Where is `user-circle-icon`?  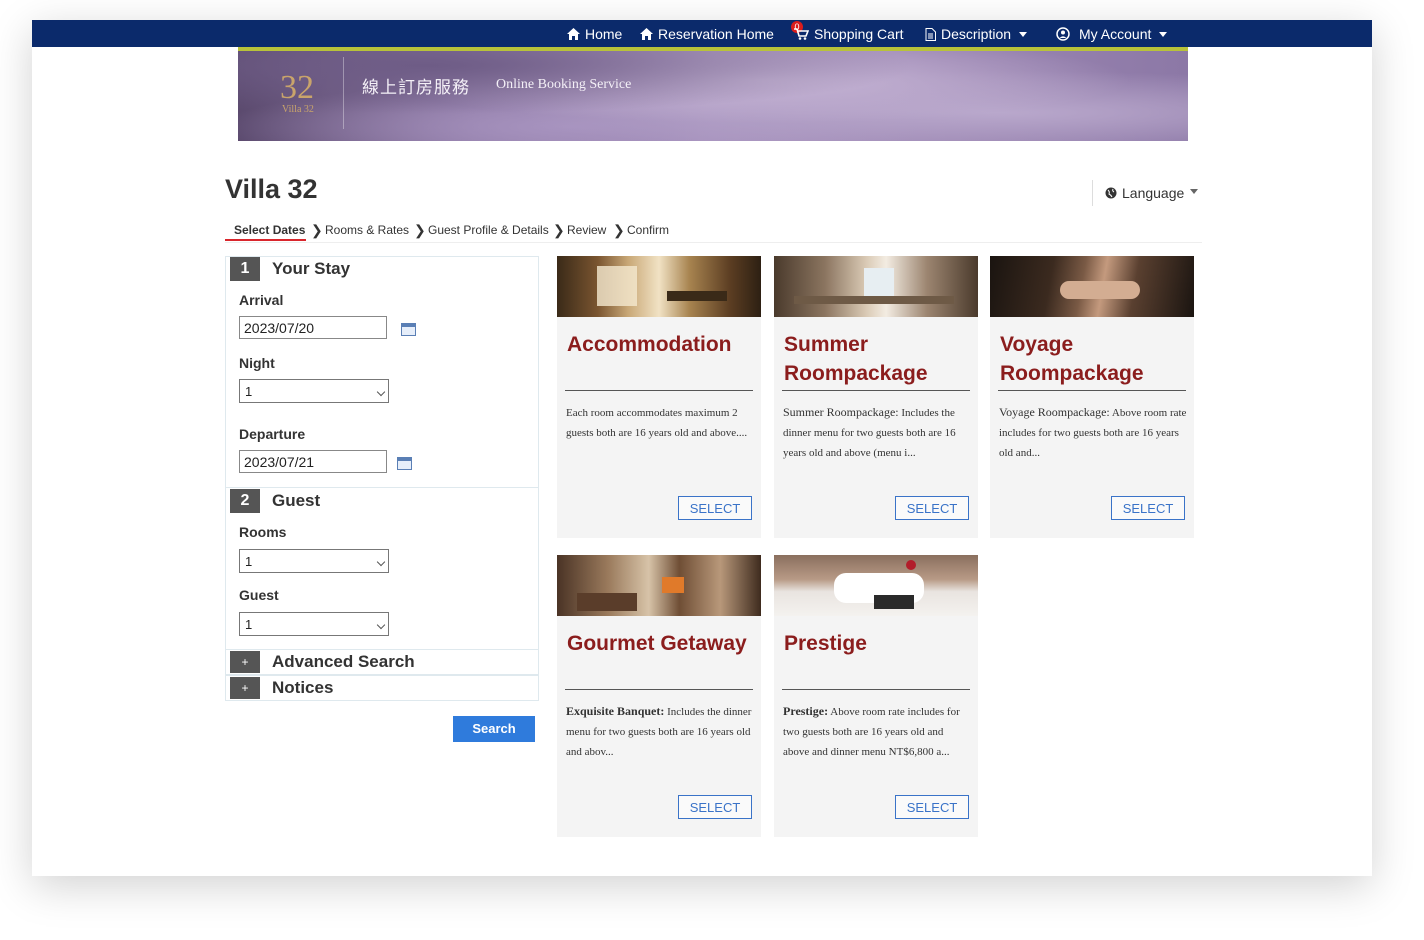 user-circle-icon is located at coordinates (1063, 34).